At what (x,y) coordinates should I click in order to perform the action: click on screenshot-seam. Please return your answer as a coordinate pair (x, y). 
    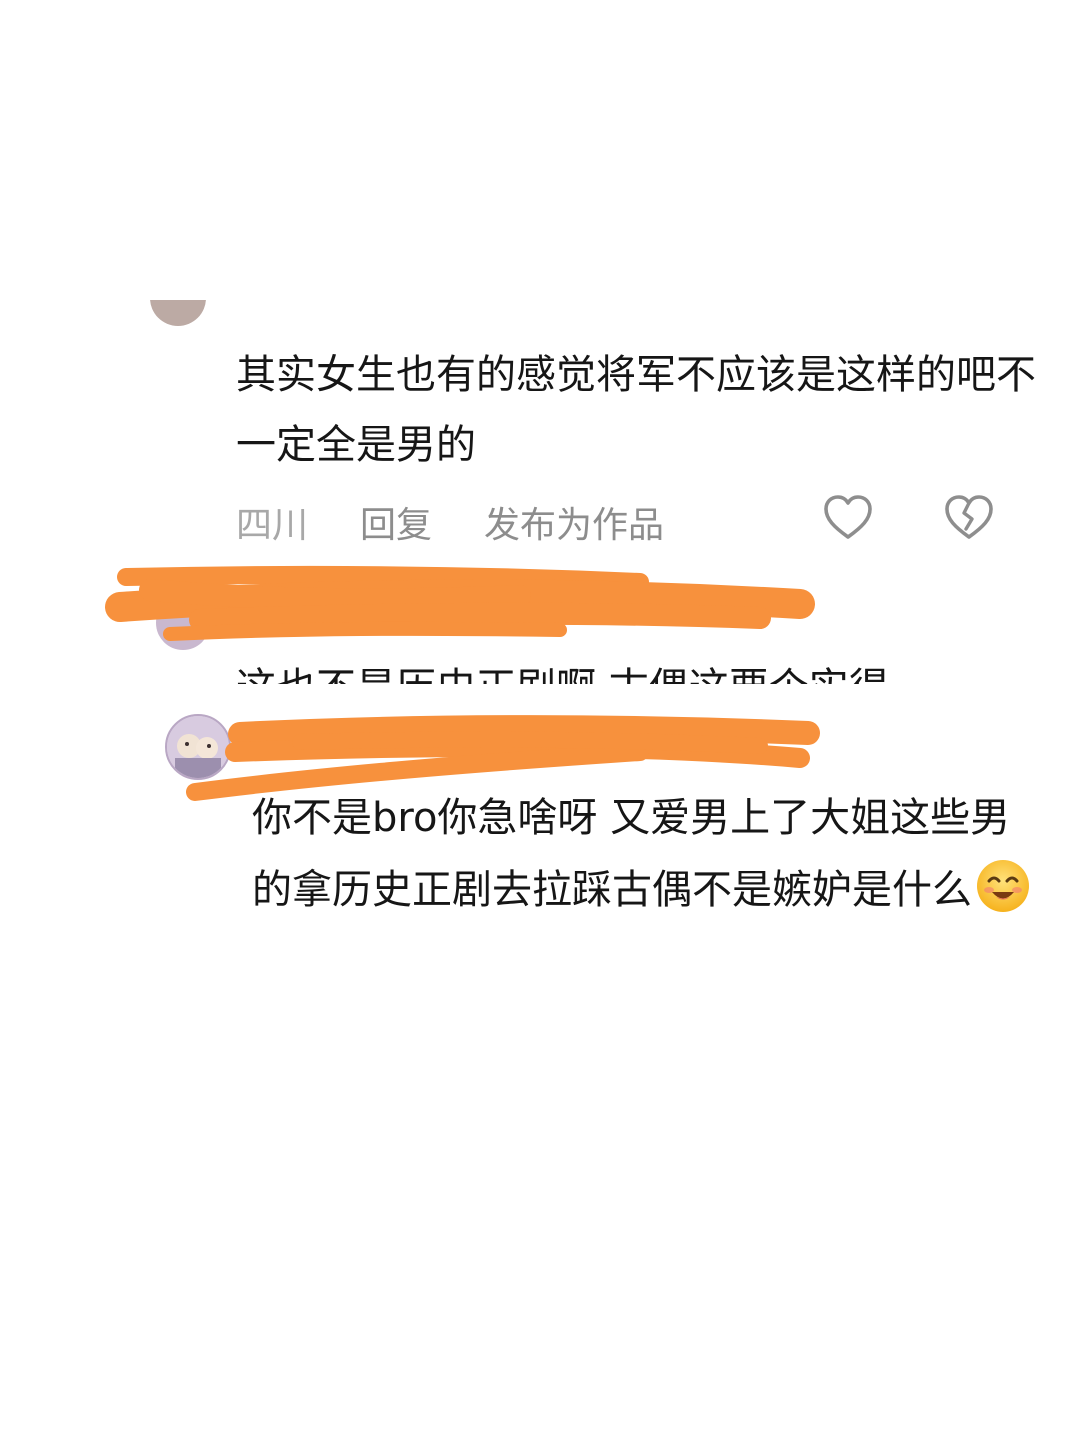
    Looking at the image, I should click on (540, 694).